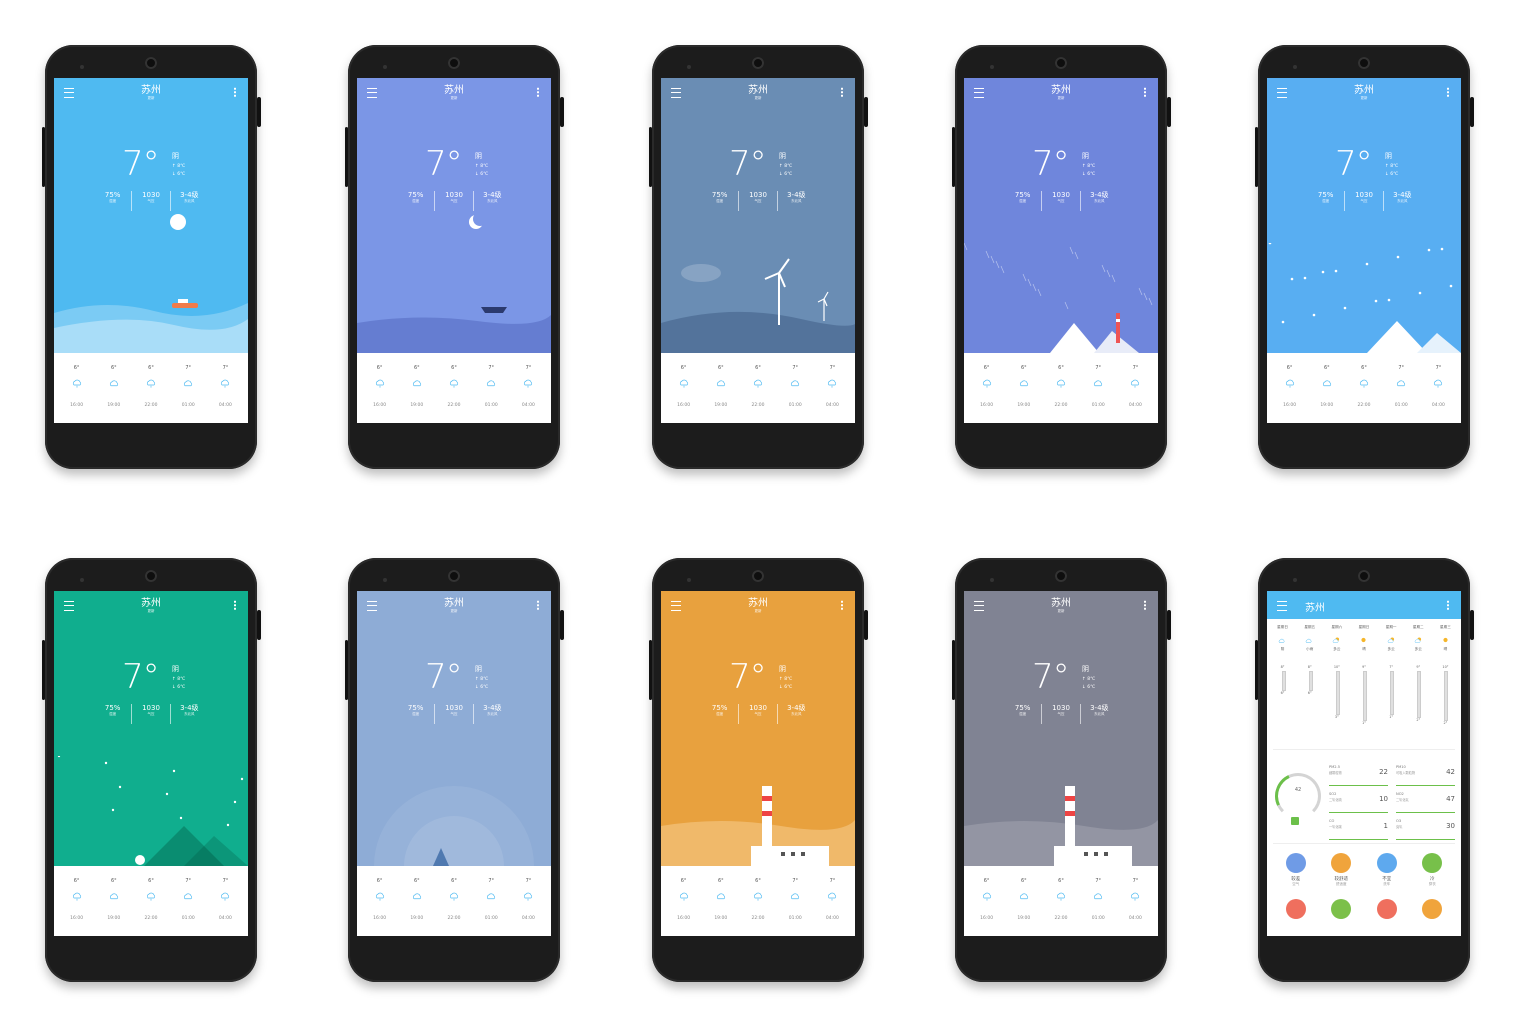 The height and width of the screenshot is (1024, 1515). Describe the element at coordinates (1433, 873) in the screenshot. I see `life-index-item: 冷穿衣` at that location.